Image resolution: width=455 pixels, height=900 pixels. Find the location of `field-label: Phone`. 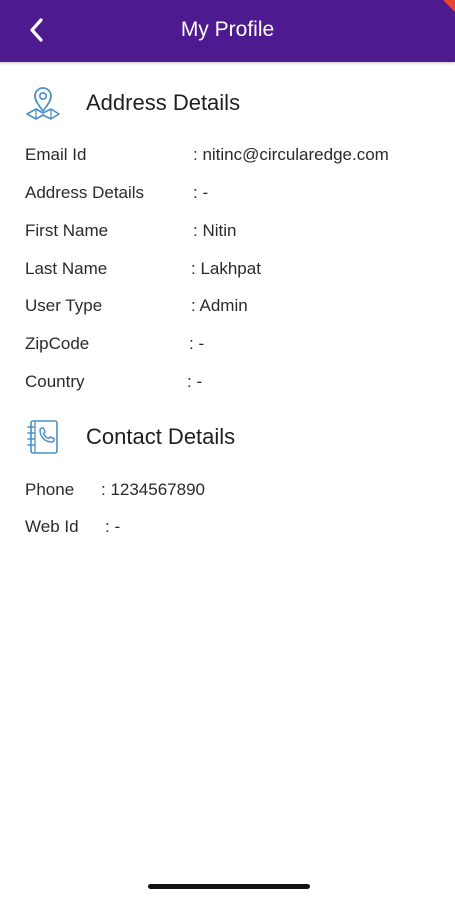

field-label: Phone is located at coordinates (50, 489).